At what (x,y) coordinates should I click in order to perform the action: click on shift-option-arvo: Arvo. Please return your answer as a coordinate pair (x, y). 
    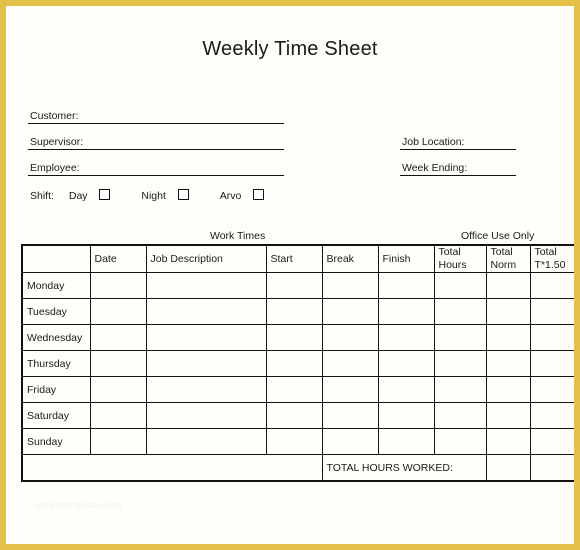
    Looking at the image, I should click on (242, 195).